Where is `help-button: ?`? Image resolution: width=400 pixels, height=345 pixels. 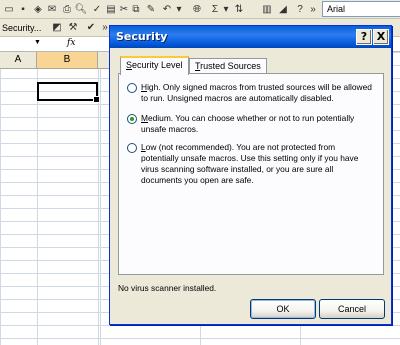 help-button: ? is located at coordinates (364, 37).